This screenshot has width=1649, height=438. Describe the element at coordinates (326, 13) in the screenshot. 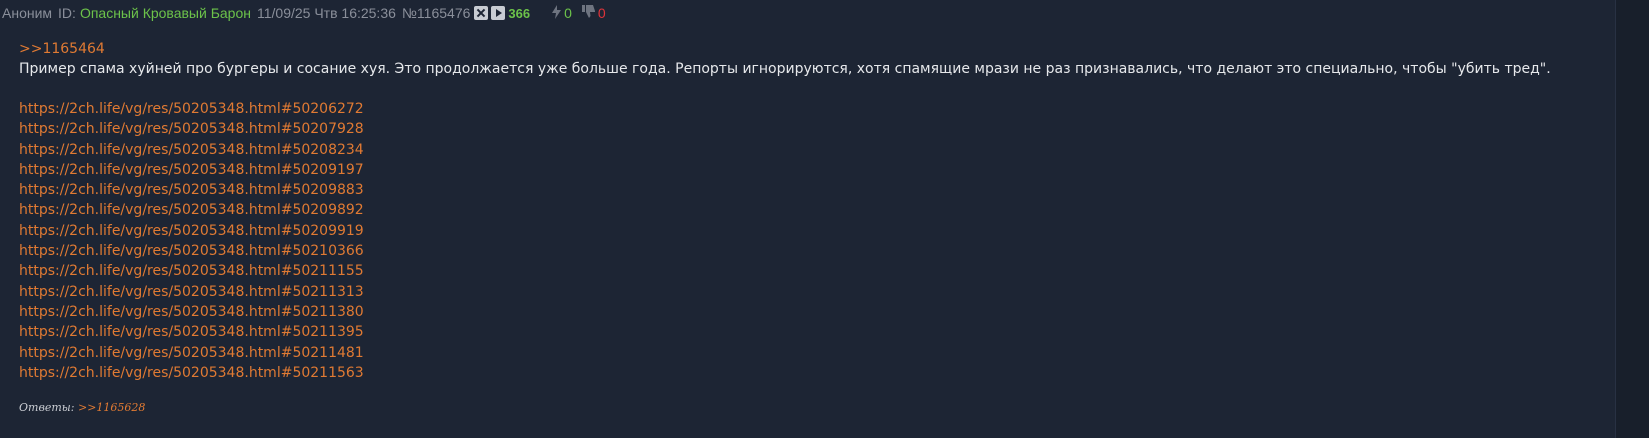

I see `post-date: 11/09/25 Чтв 16:25:36` at that location.